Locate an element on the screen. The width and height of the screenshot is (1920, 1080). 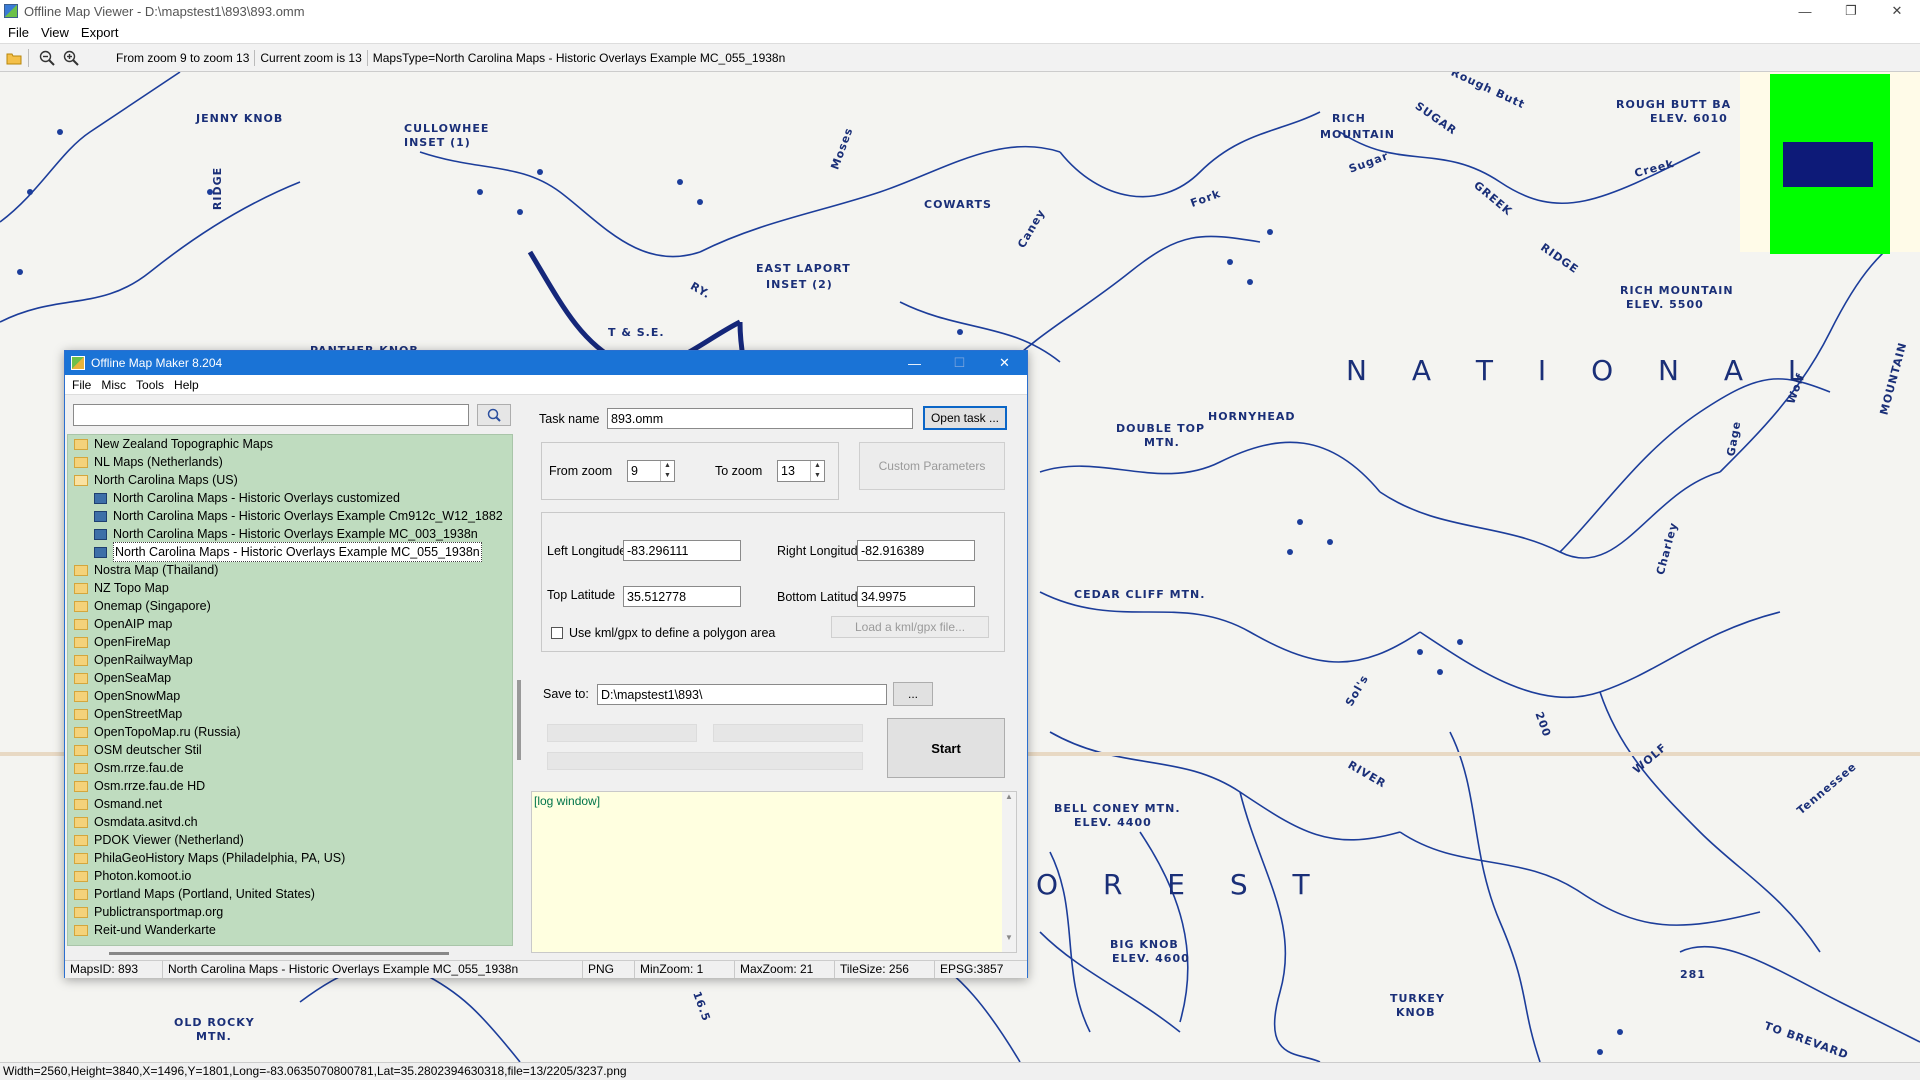
maker-close-button: ✕ is located at coordinates (1004, 363).